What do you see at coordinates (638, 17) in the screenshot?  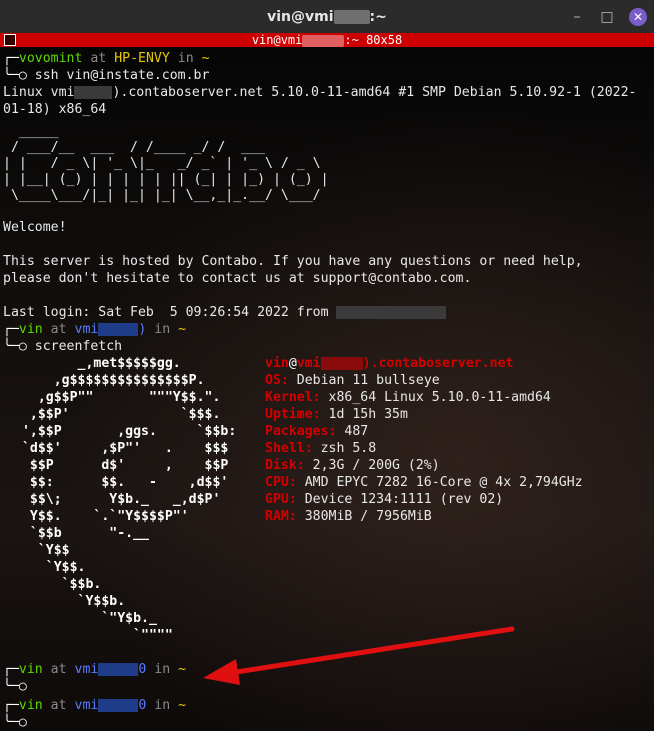 I see `close-button: ✕` at bounding box center [638, 17].